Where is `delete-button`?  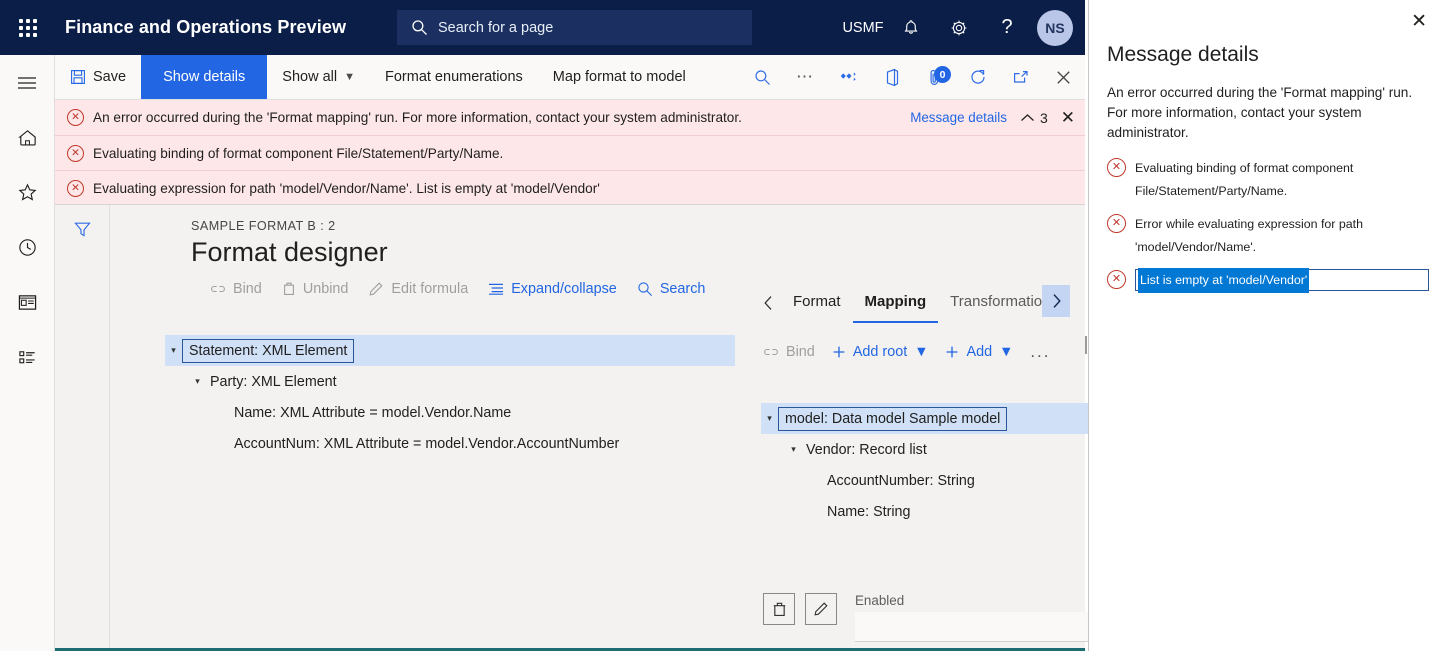 delete-button is located at coordinates (779, 609).